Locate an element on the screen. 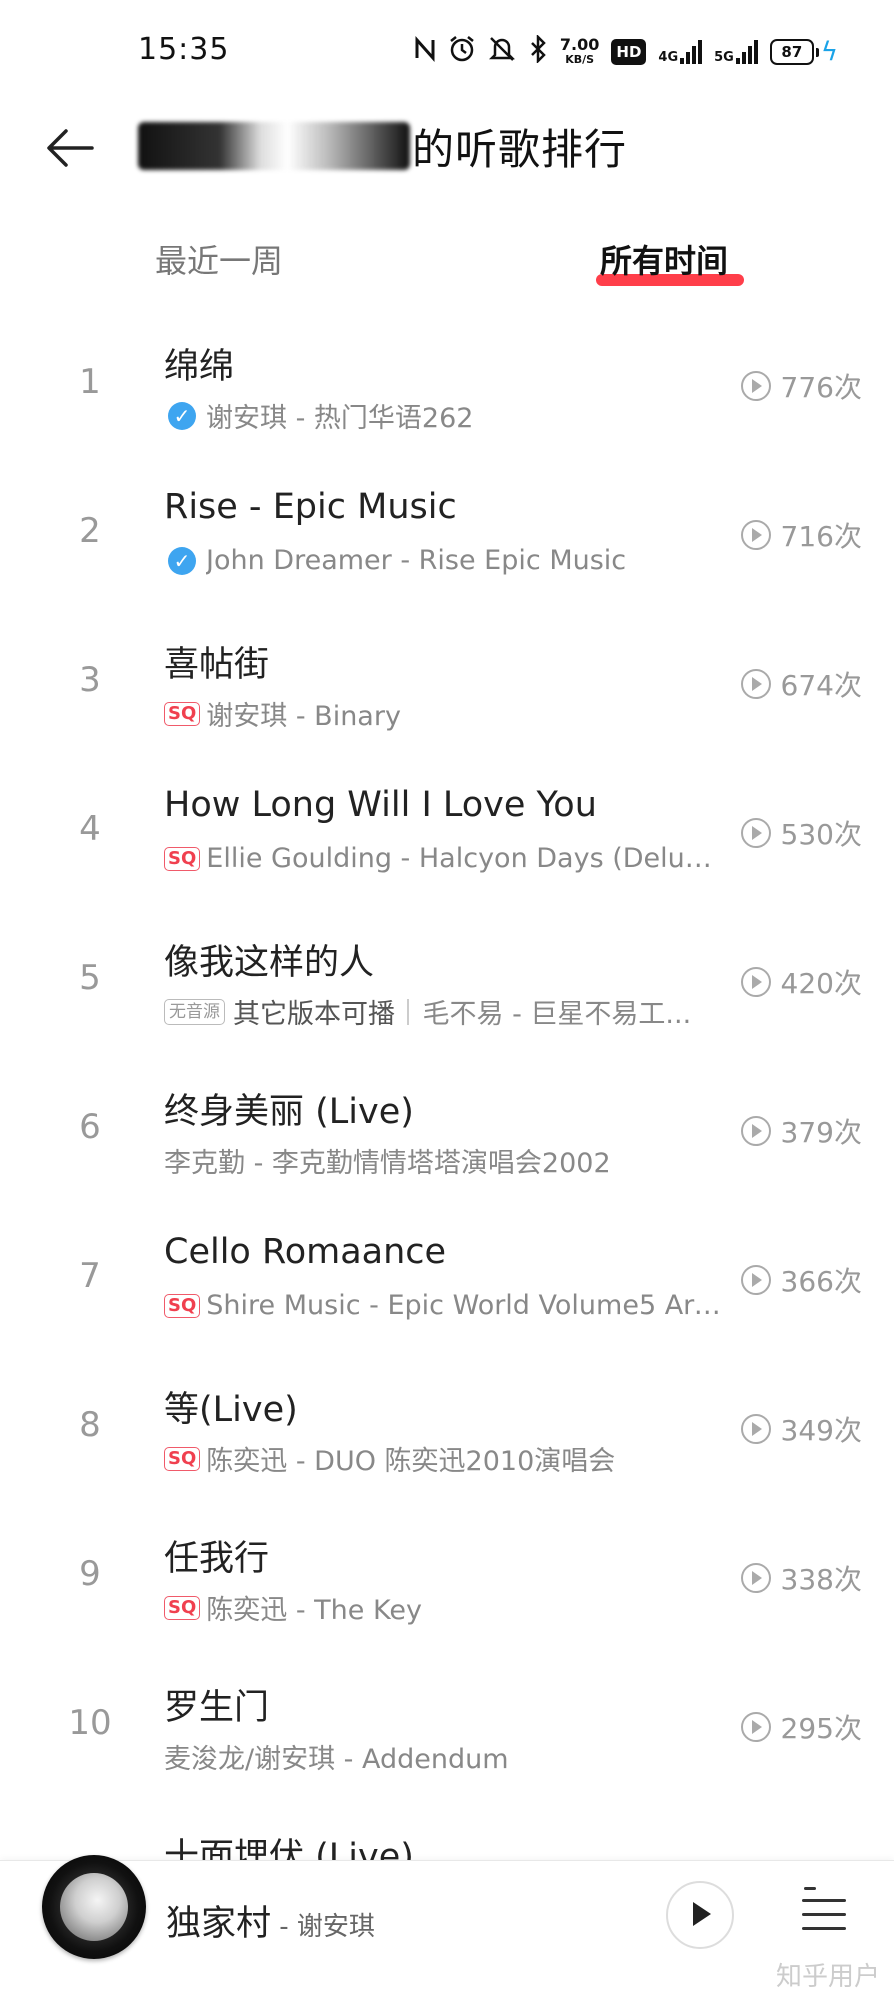 The width and height of the screenshot is (894, 1996). song-title: 像我这样的人 is located at coordinates (269, 963).